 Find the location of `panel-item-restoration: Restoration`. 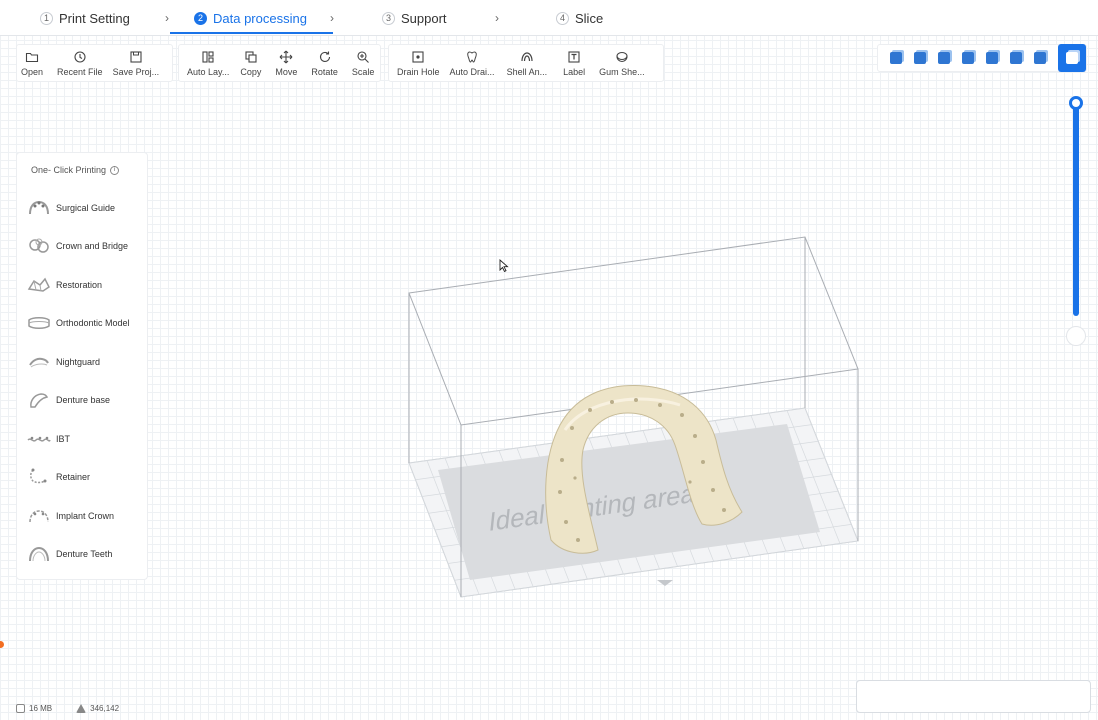

panel-item-restoration: Restoration is located at coordinates (86, 285).